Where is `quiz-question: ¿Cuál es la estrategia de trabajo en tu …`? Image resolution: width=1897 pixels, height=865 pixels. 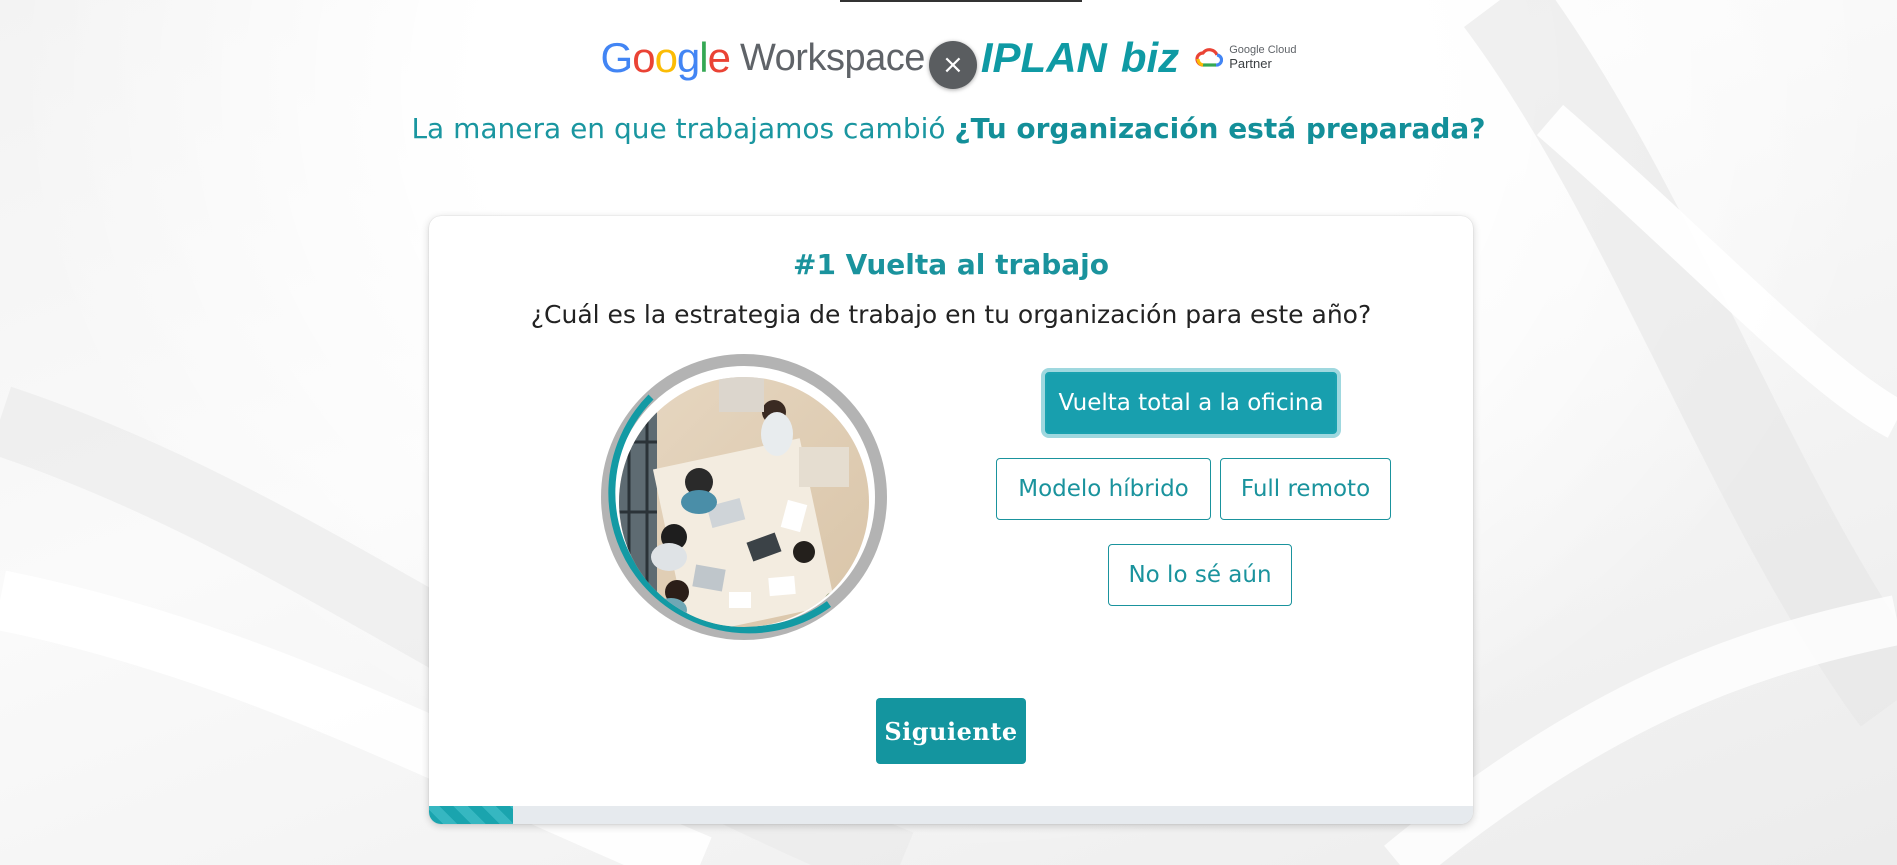
quiz-question: ¿Cuál es la estrategia de trabajo en tu … is located at coordinates (951, 314).